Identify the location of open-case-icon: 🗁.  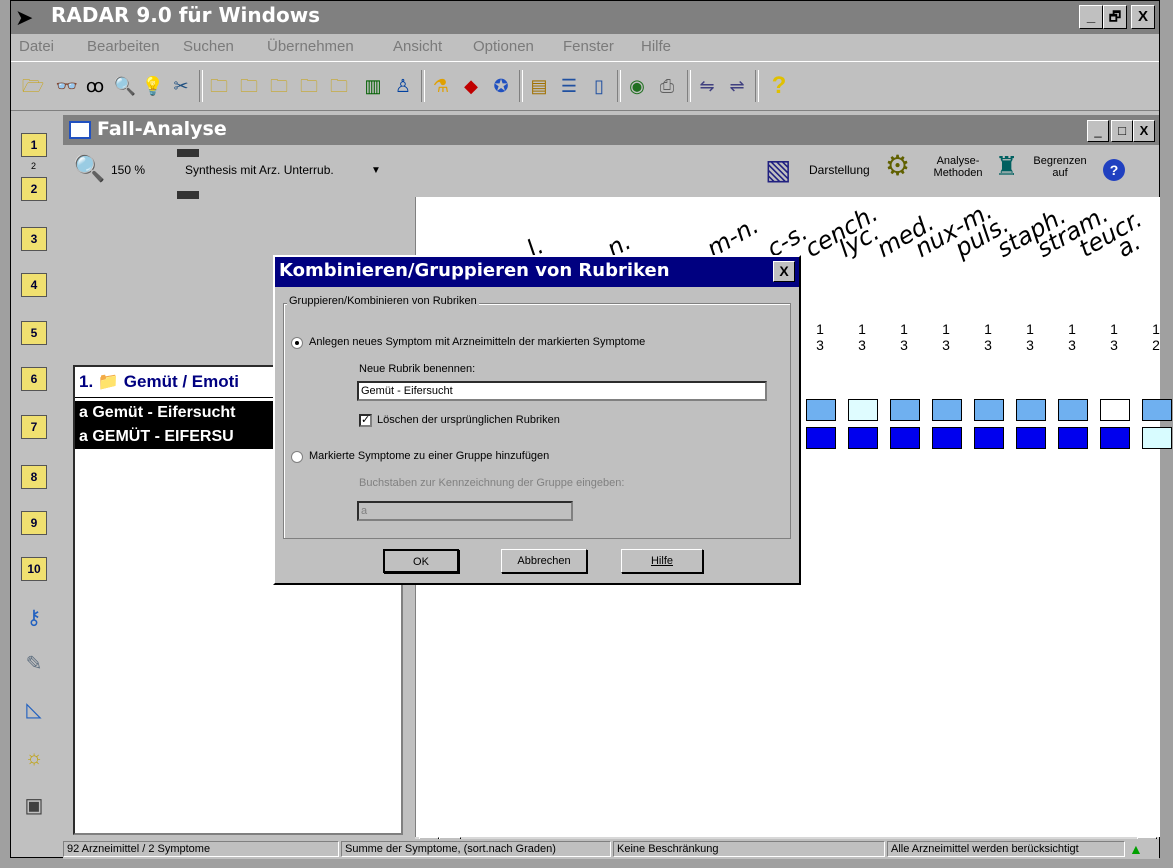
(33, 86).